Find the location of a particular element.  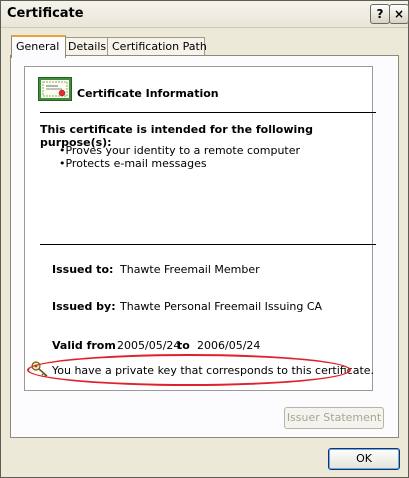

purpose-item: •Protects e-mail messages is located at coordinates (133, 163).